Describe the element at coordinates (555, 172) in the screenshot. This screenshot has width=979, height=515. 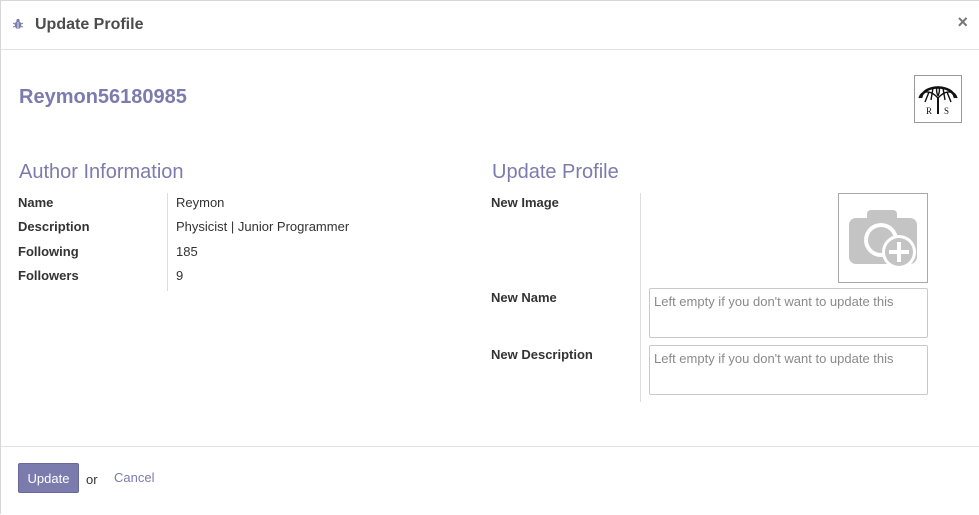
I see `update-profile-heading: Update Profile` at that location.